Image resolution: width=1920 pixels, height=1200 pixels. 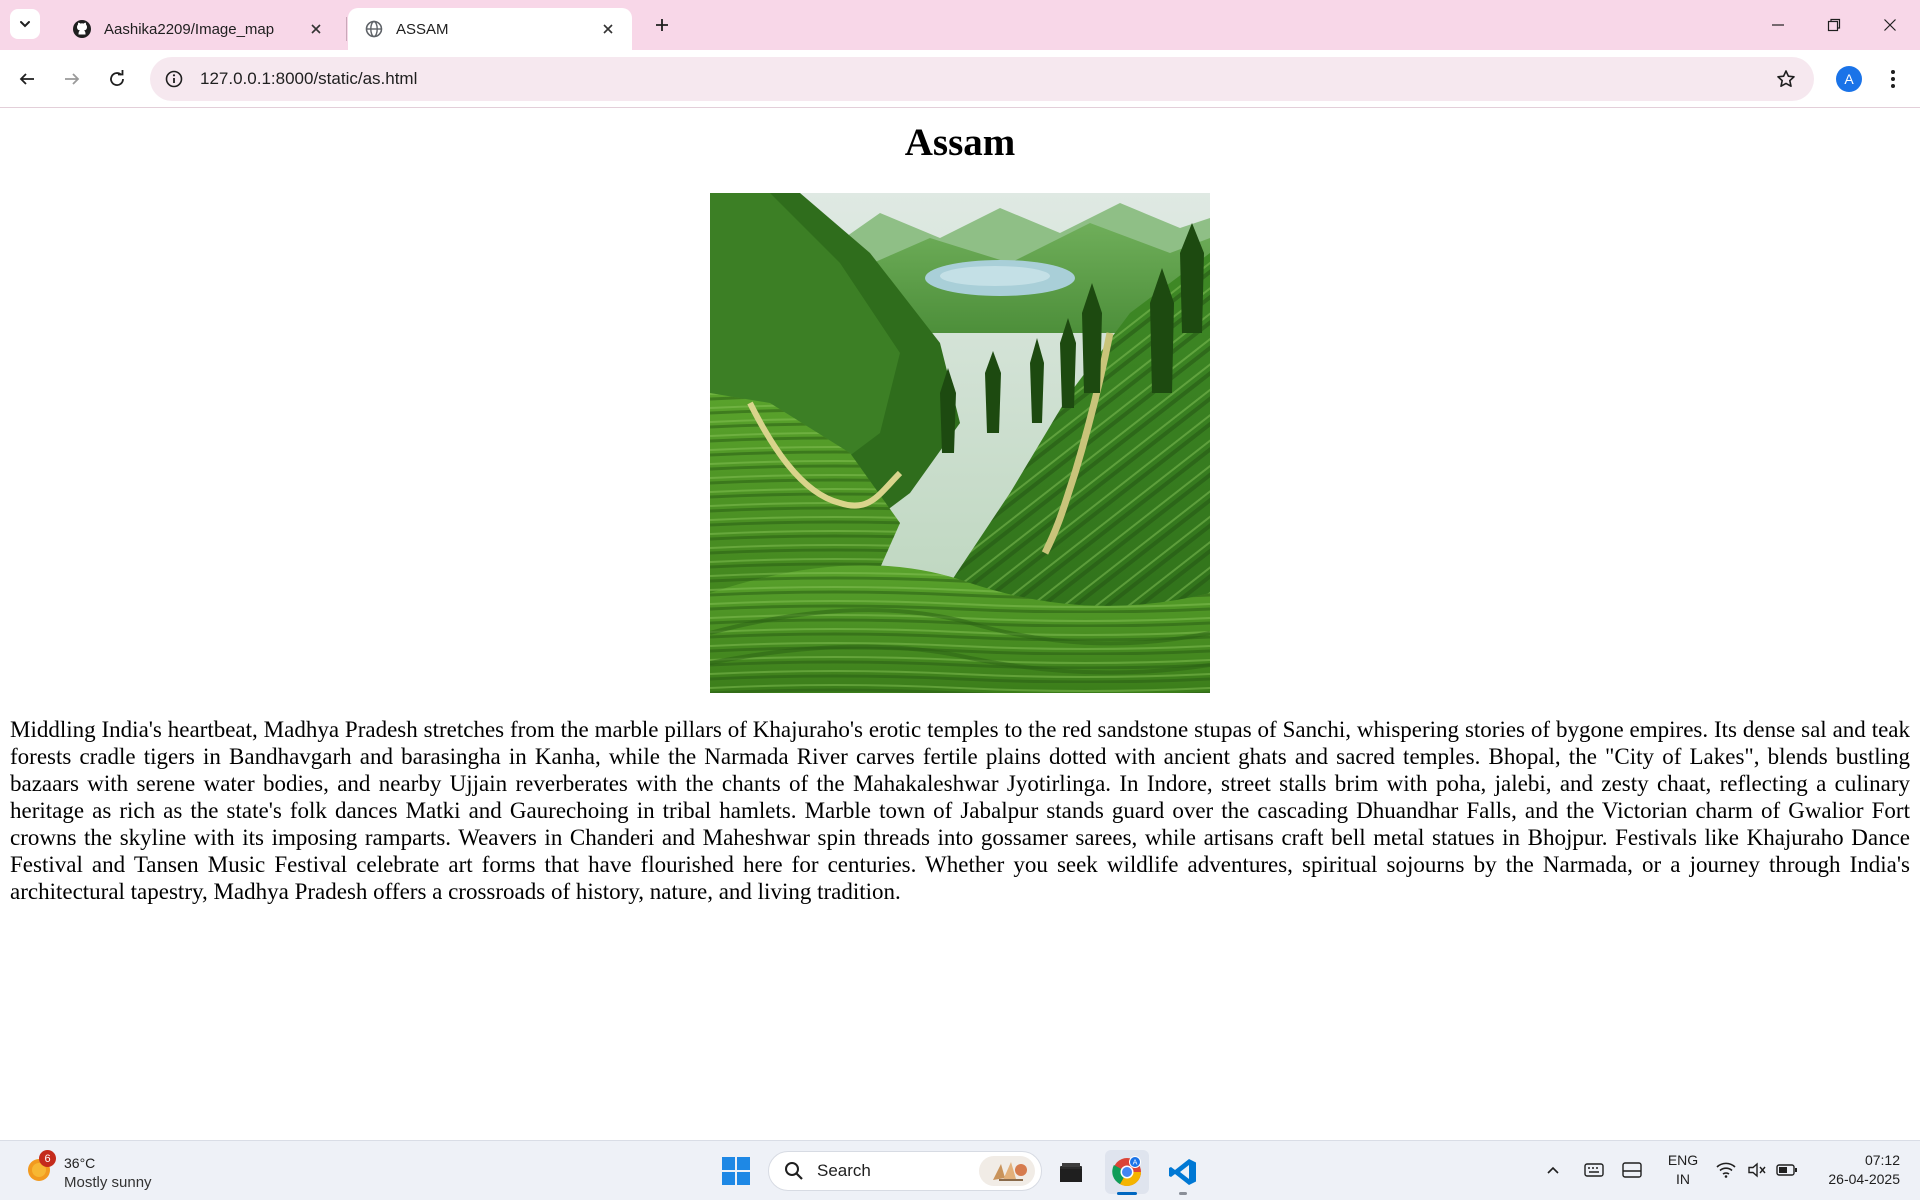 I want to click on url-text: 127.0.0.1:8000/static/as.html, so click(x=983, y=79).